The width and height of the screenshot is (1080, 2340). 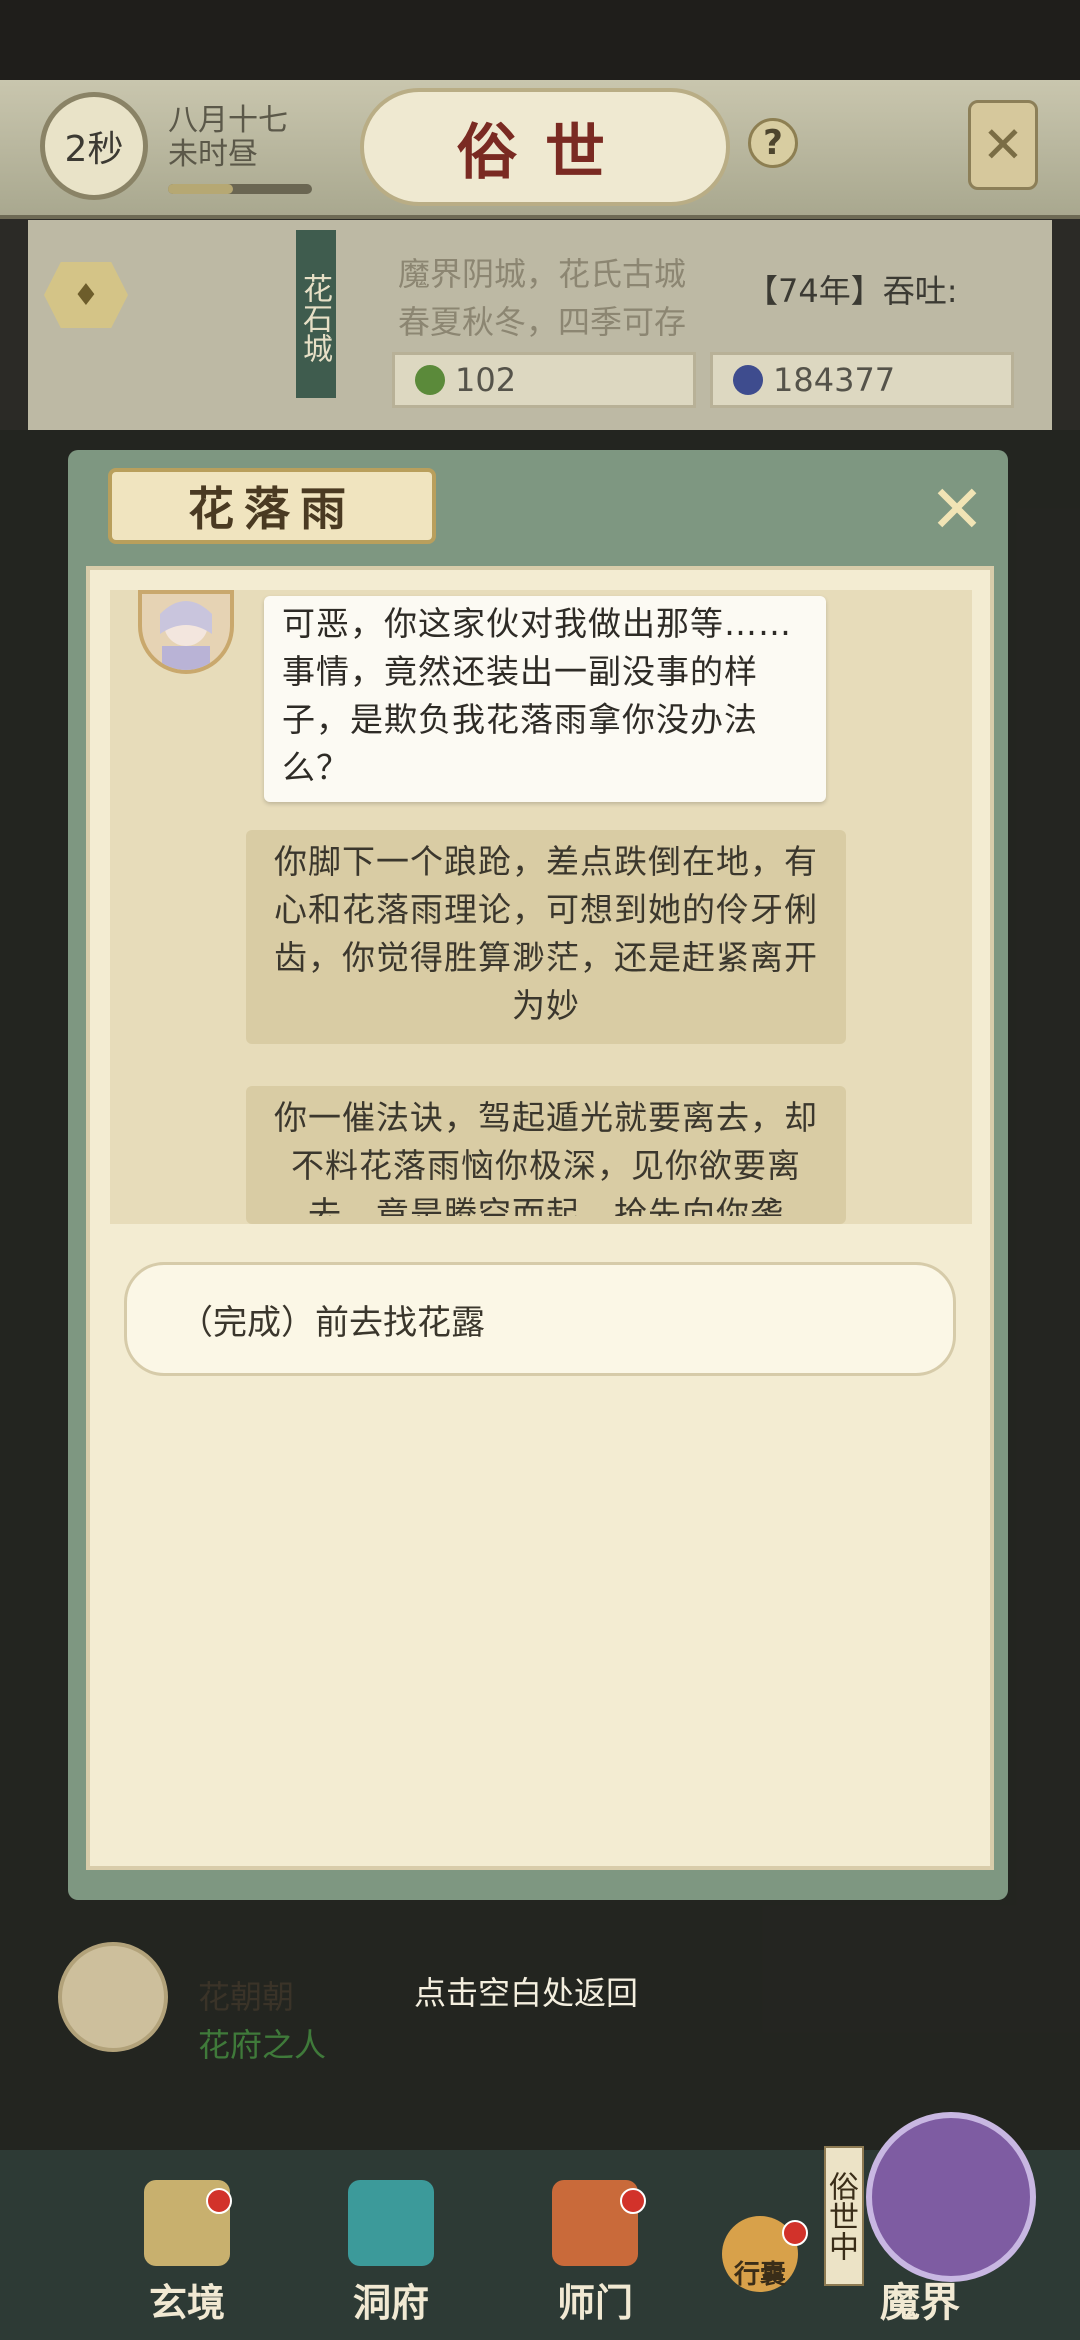 What do you see at coordinates (843, 2216) in the screenshot?
I see `mojie-status-tag: 俗世中` at bounding box center [843, 2216].